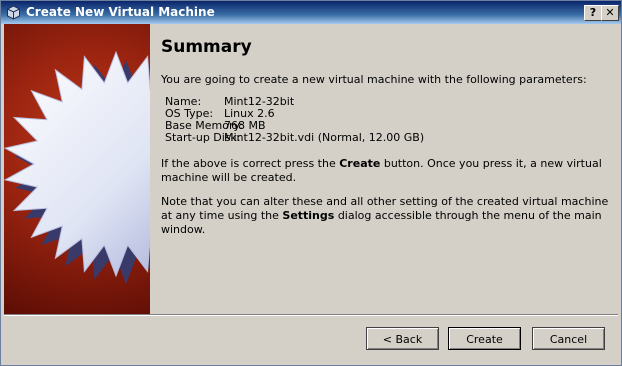  I want to click on button-separator, so click(311, 315).